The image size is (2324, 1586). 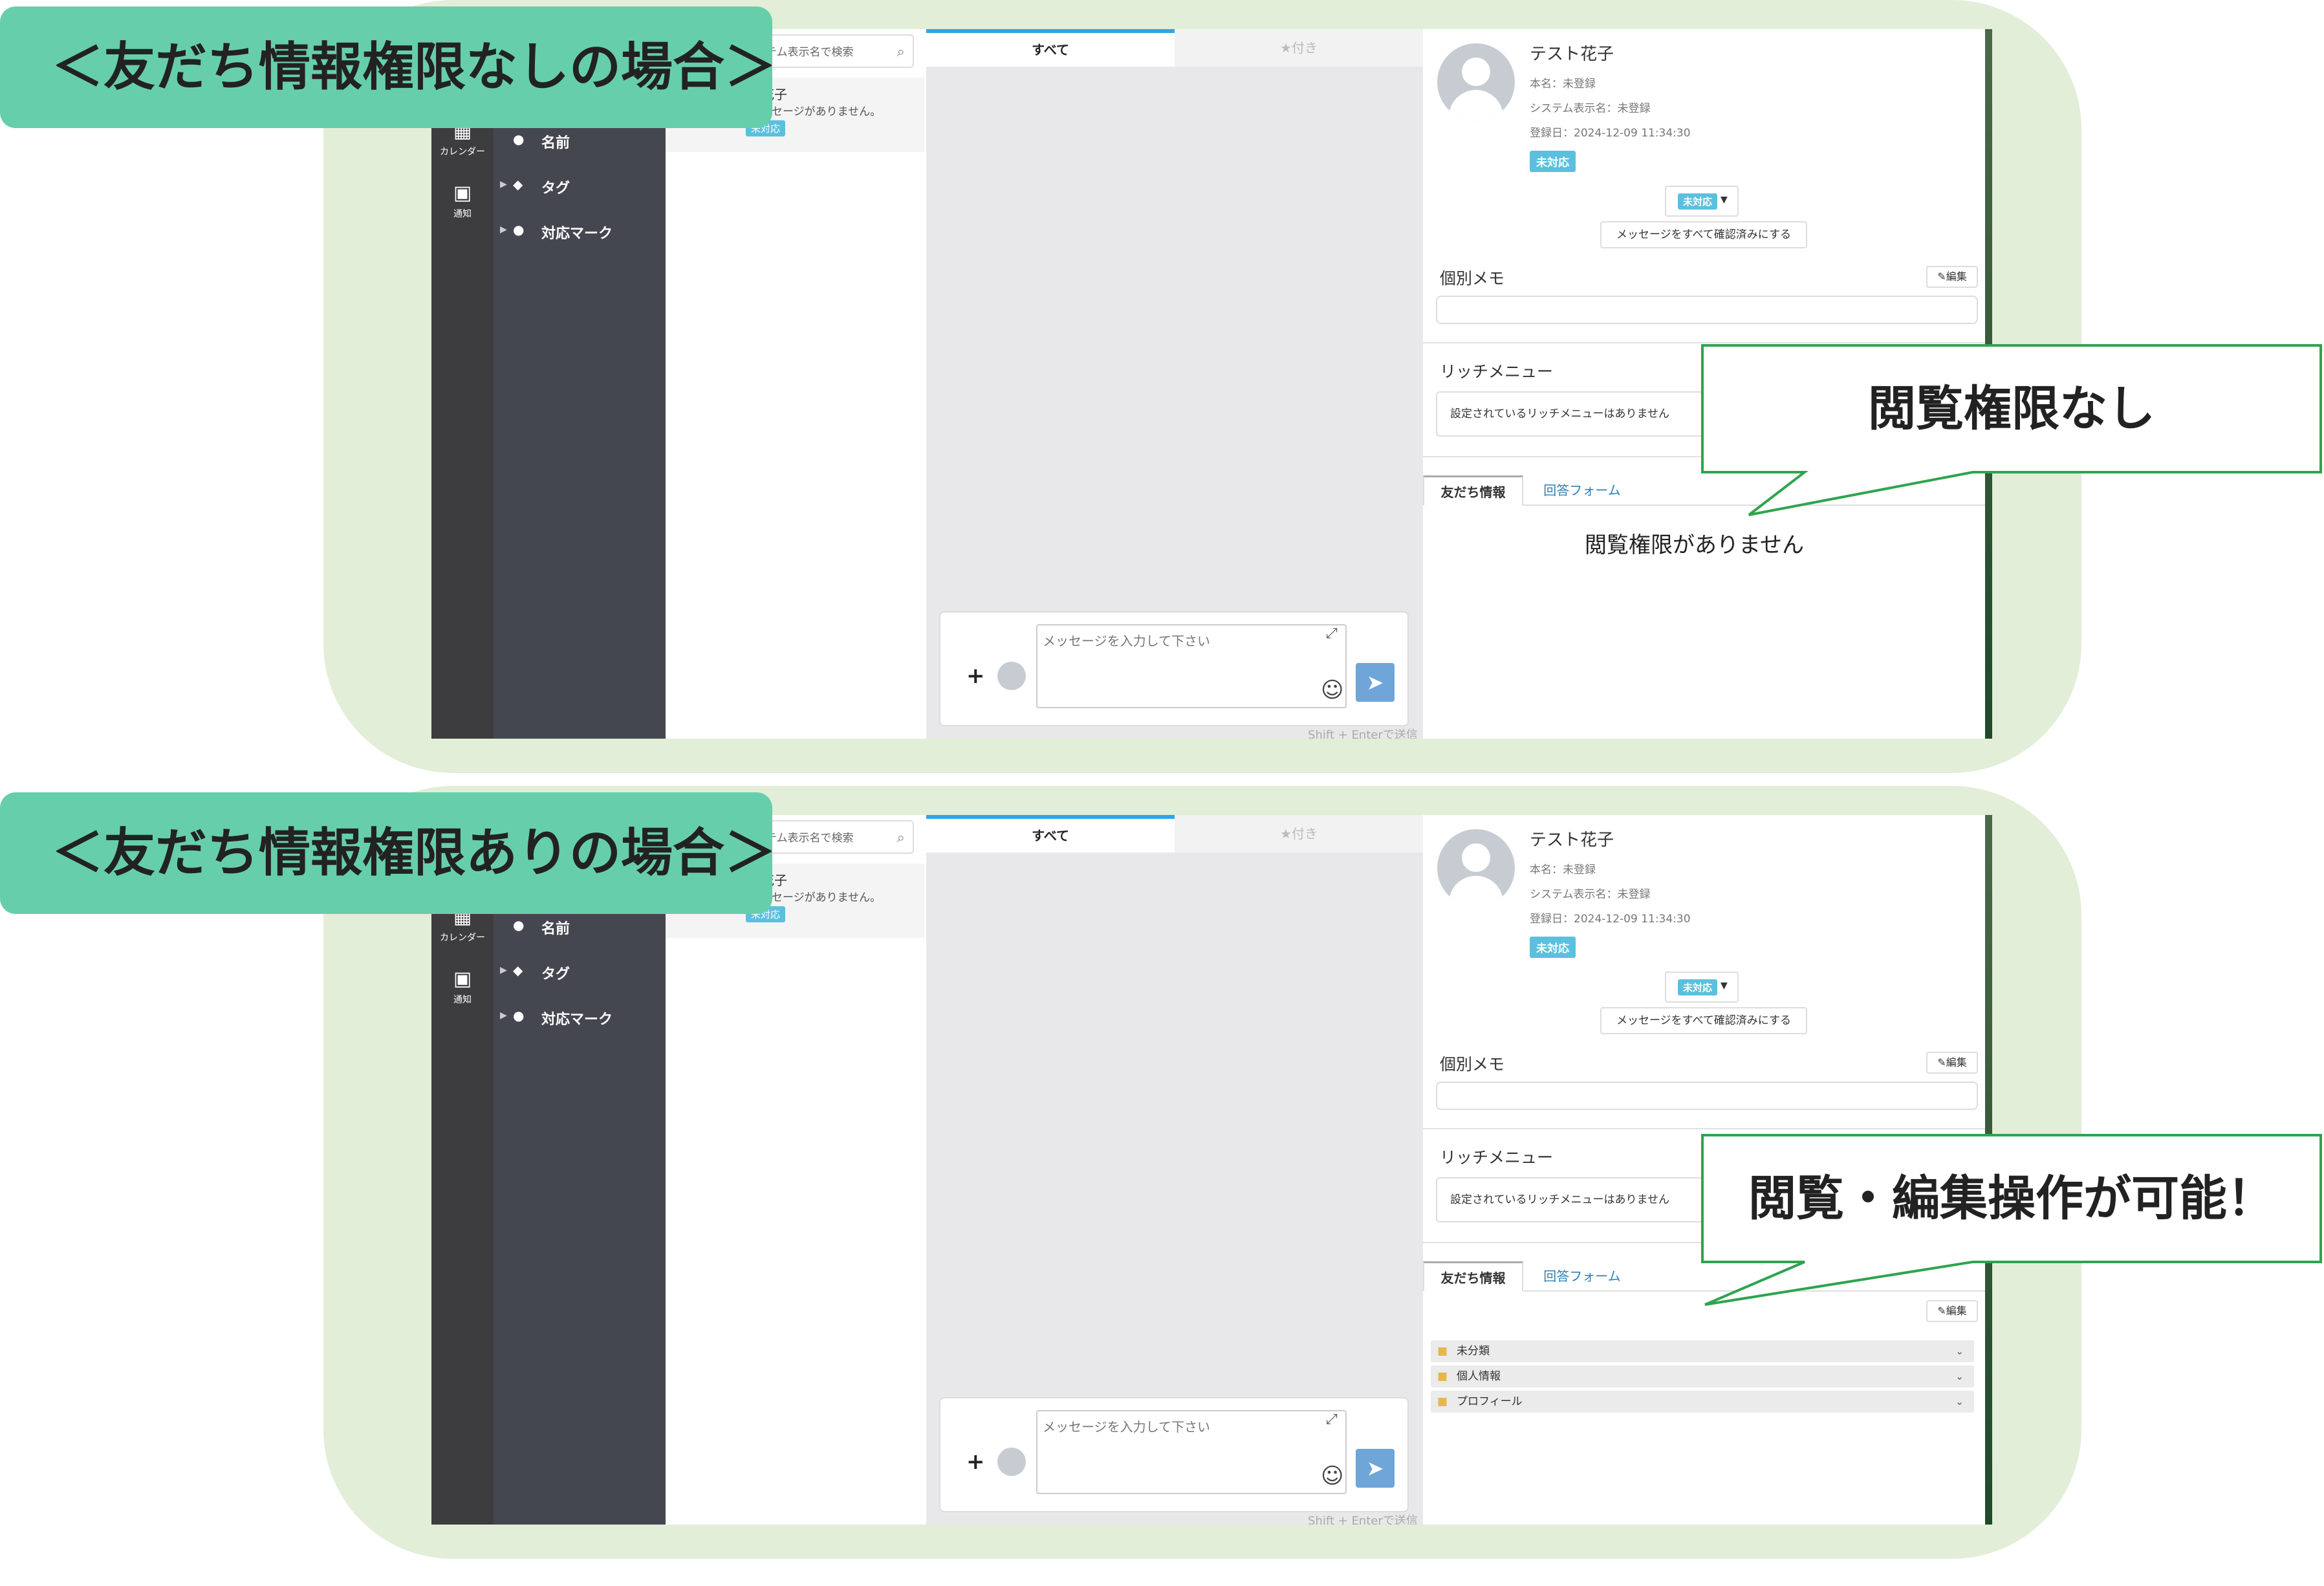 I want to click on callout: 閲覧・編集操作が可能！, so click(x=2011, y=1220).